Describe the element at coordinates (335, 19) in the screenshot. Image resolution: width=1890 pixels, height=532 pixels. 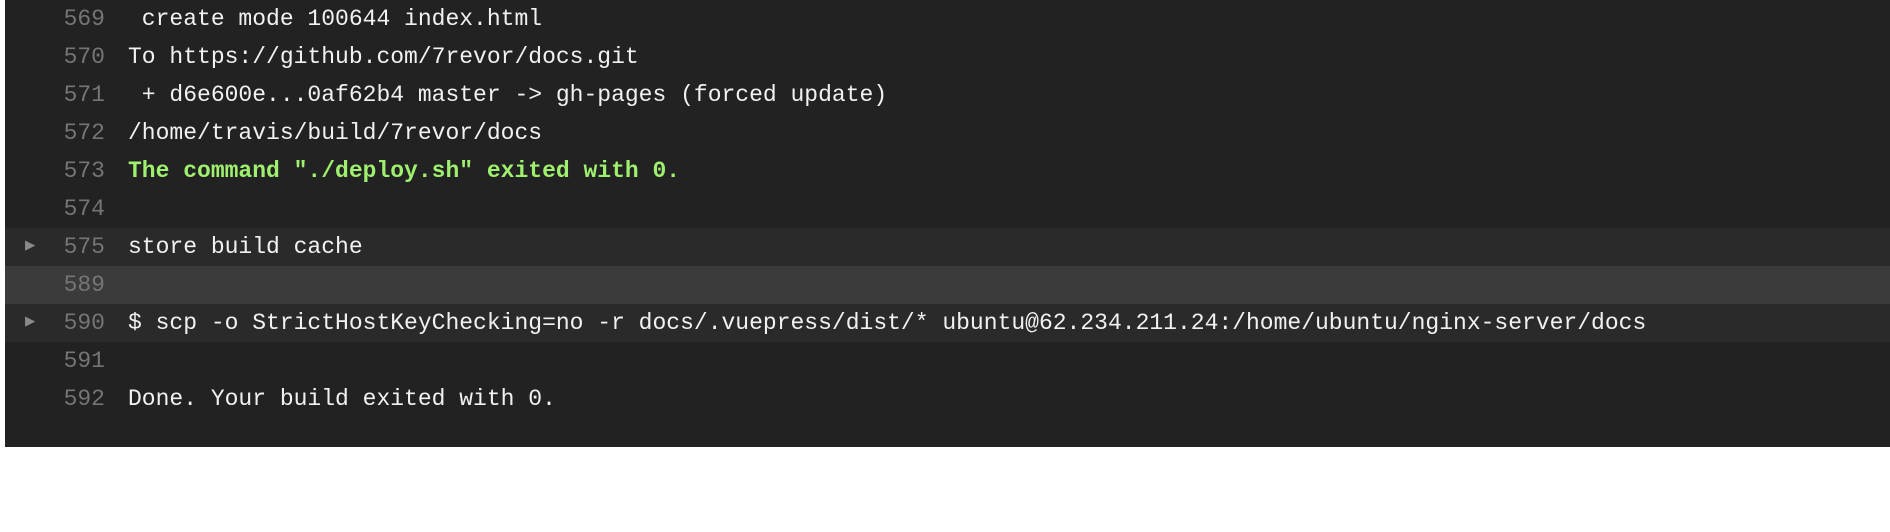
I see `log-line-text: create mode 100644 index.html` at that location.